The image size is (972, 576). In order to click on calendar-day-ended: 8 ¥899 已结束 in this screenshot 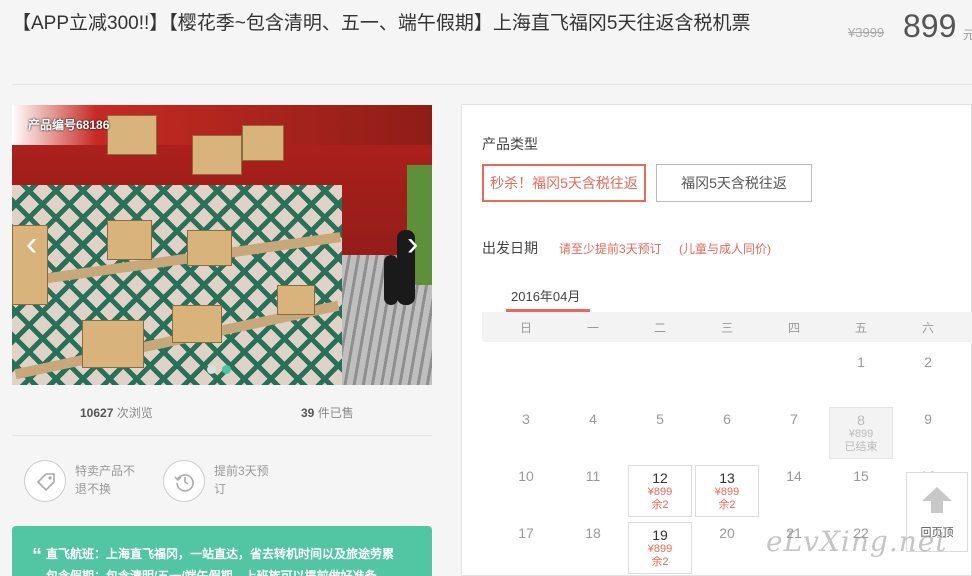, I will do `click(861, 433)`.